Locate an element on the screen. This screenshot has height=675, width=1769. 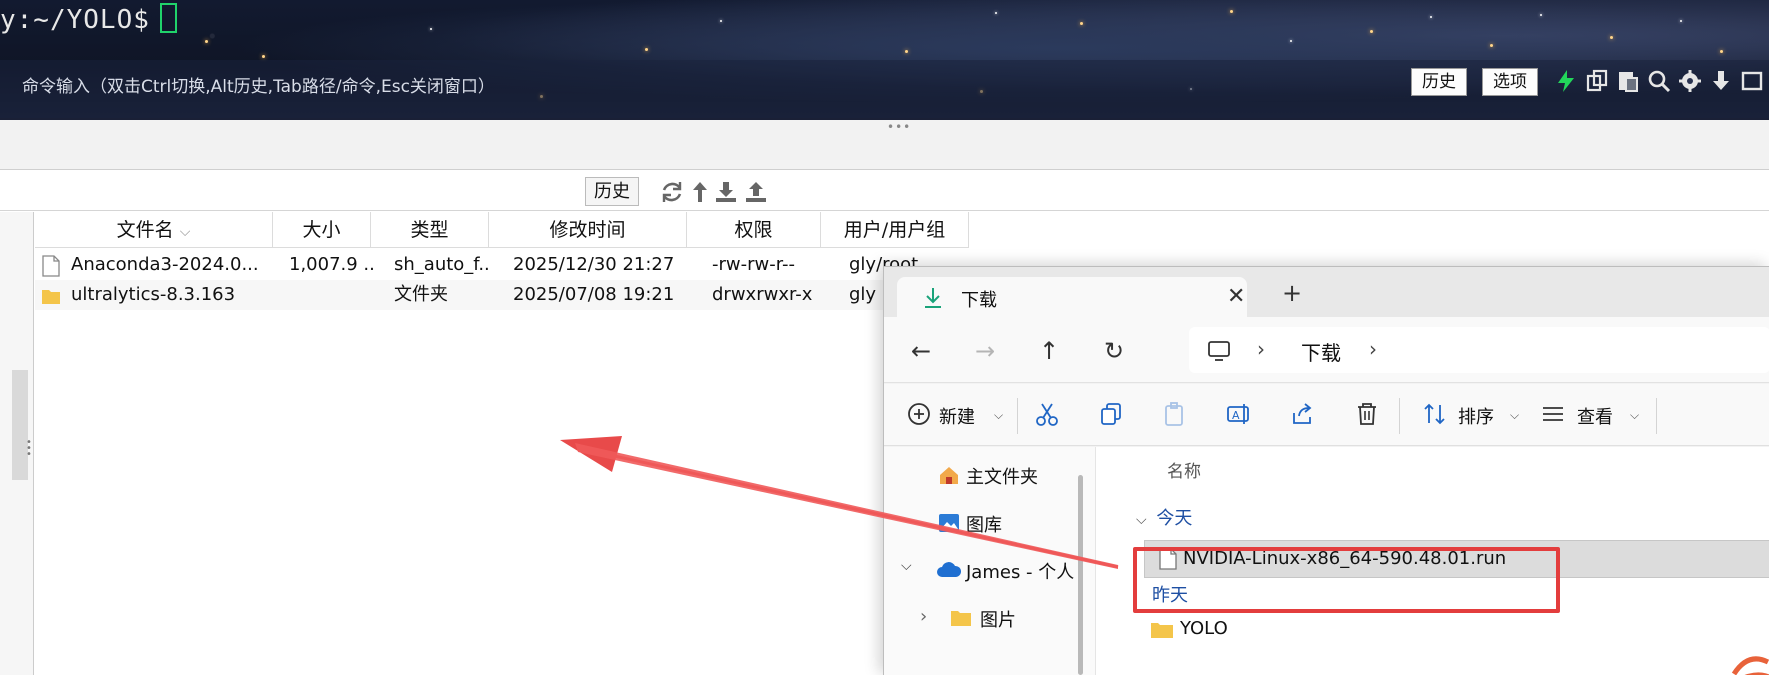
expand-chevron-icon: › is located at coordinates (923, 616).